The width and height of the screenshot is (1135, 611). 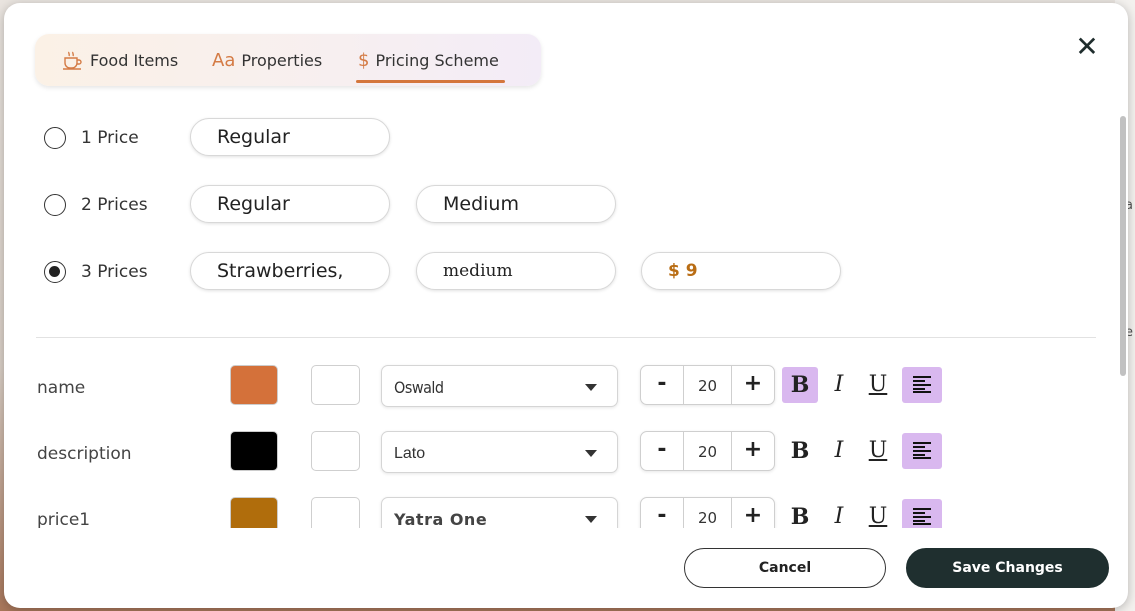 What do you see at coordinates (61, 388) in the screenshot?
I see `field-label: name` at bounding box center [61, 388].